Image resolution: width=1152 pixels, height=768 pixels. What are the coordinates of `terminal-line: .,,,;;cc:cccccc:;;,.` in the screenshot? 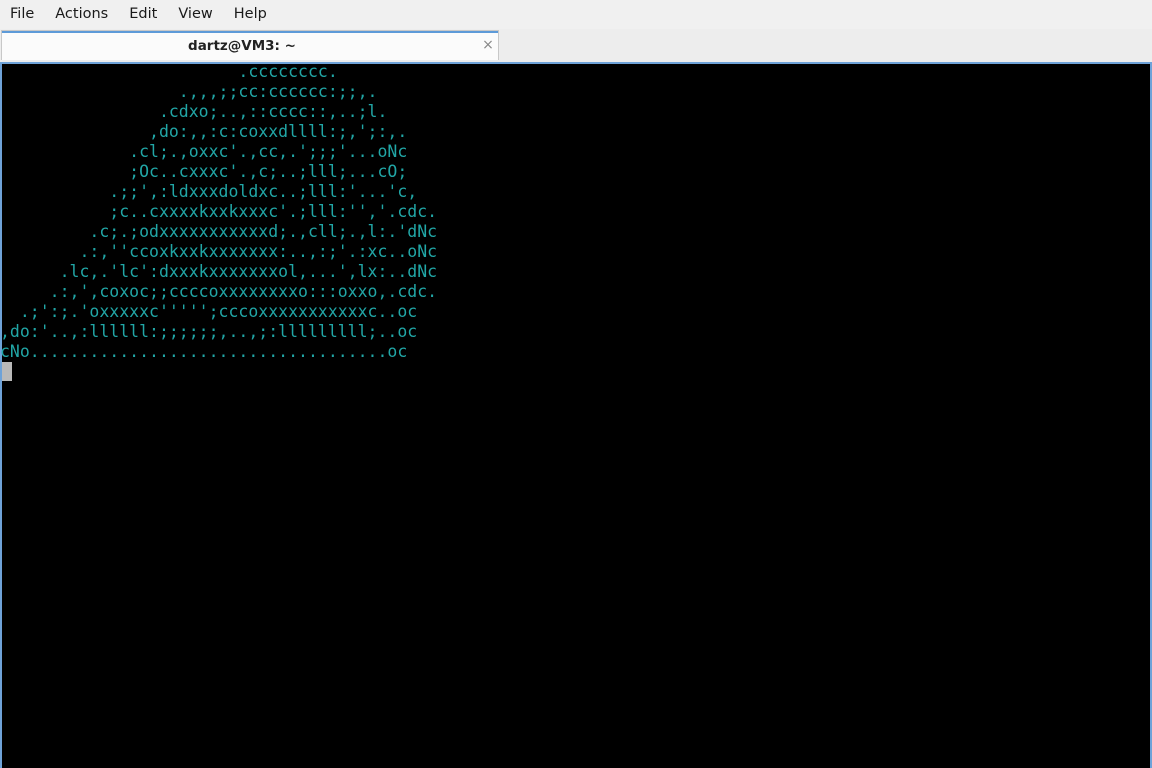 It's located at (189, 91).